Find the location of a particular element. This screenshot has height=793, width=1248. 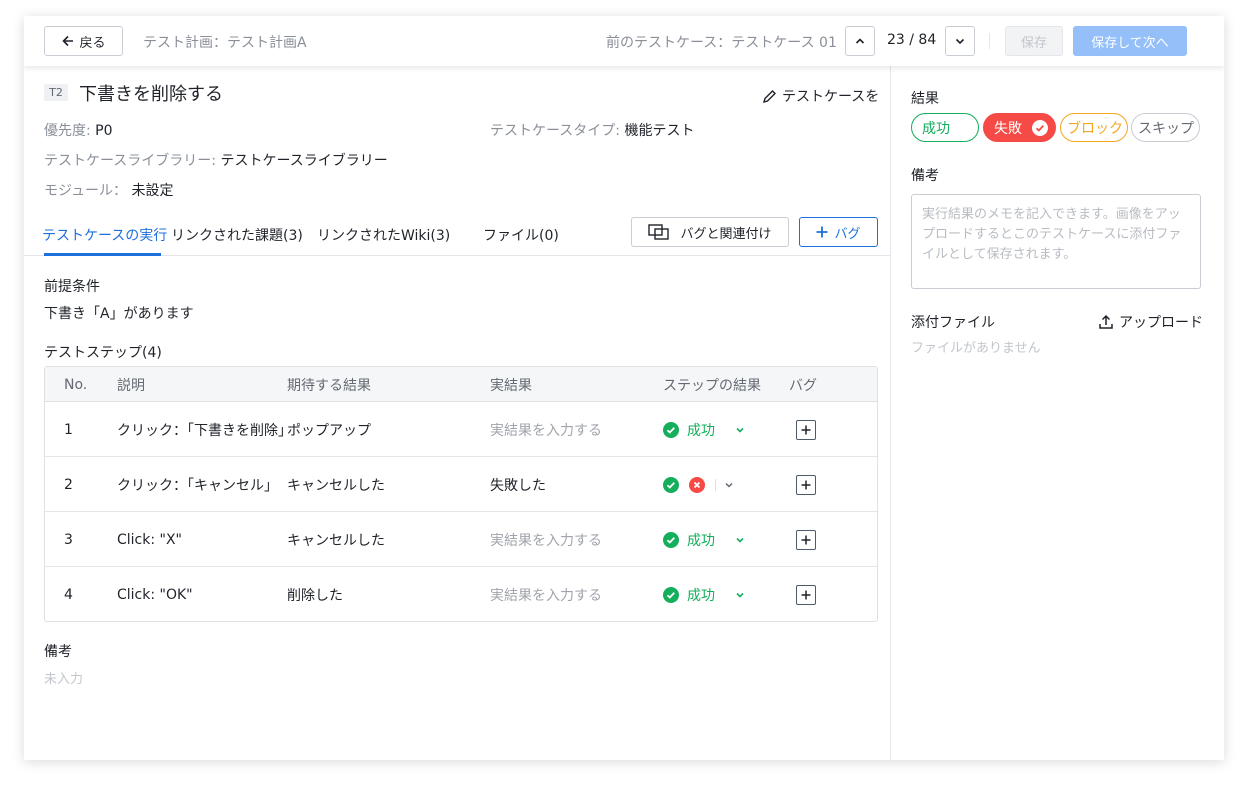

result-pass-option: 成功 is located at coordinates (945, 127).